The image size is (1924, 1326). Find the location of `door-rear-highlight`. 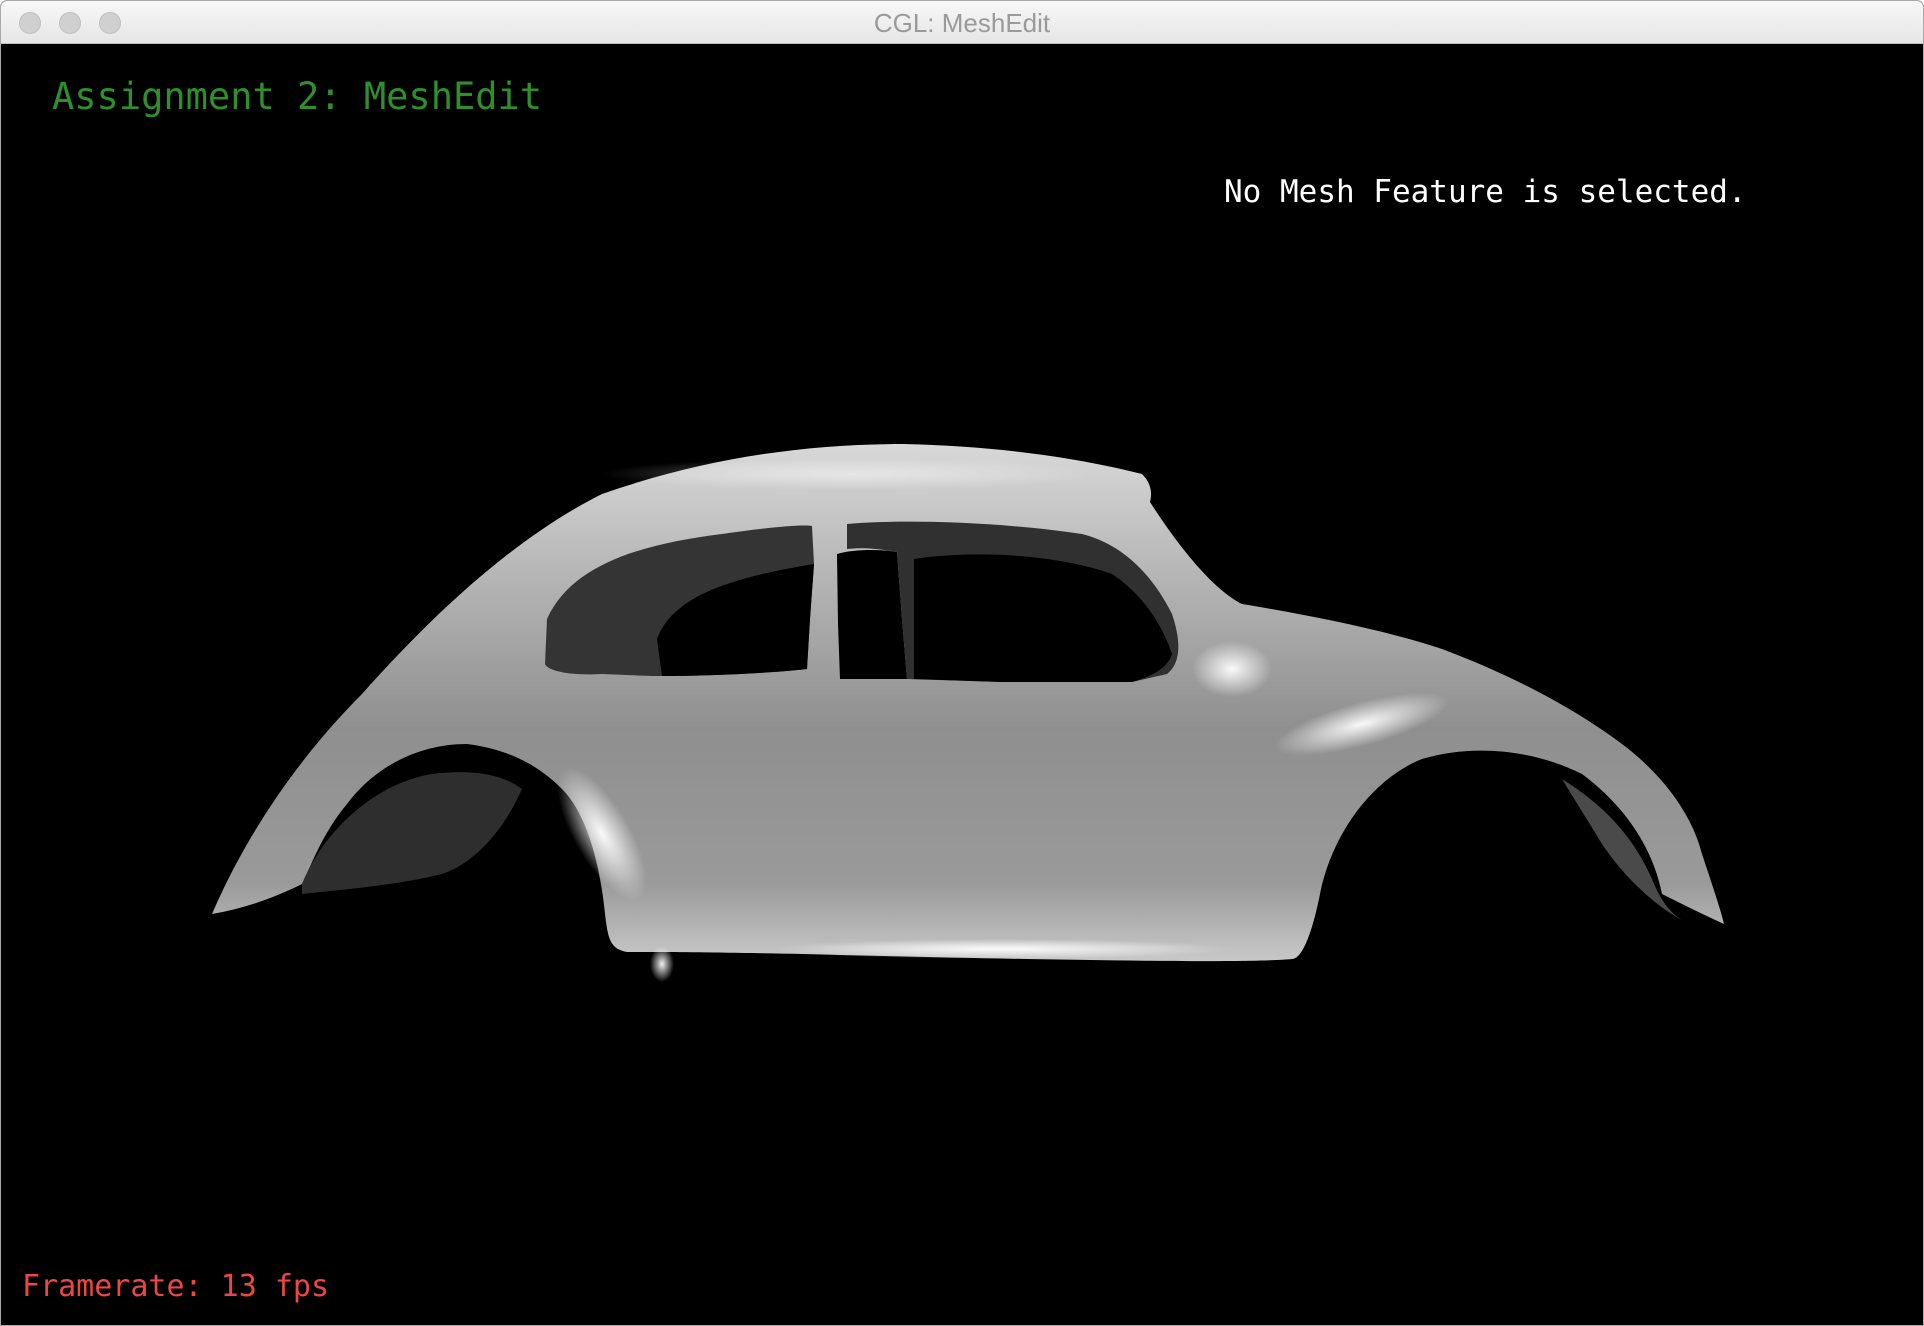

door-rear-highlight is located at coordinates (1232, 669).